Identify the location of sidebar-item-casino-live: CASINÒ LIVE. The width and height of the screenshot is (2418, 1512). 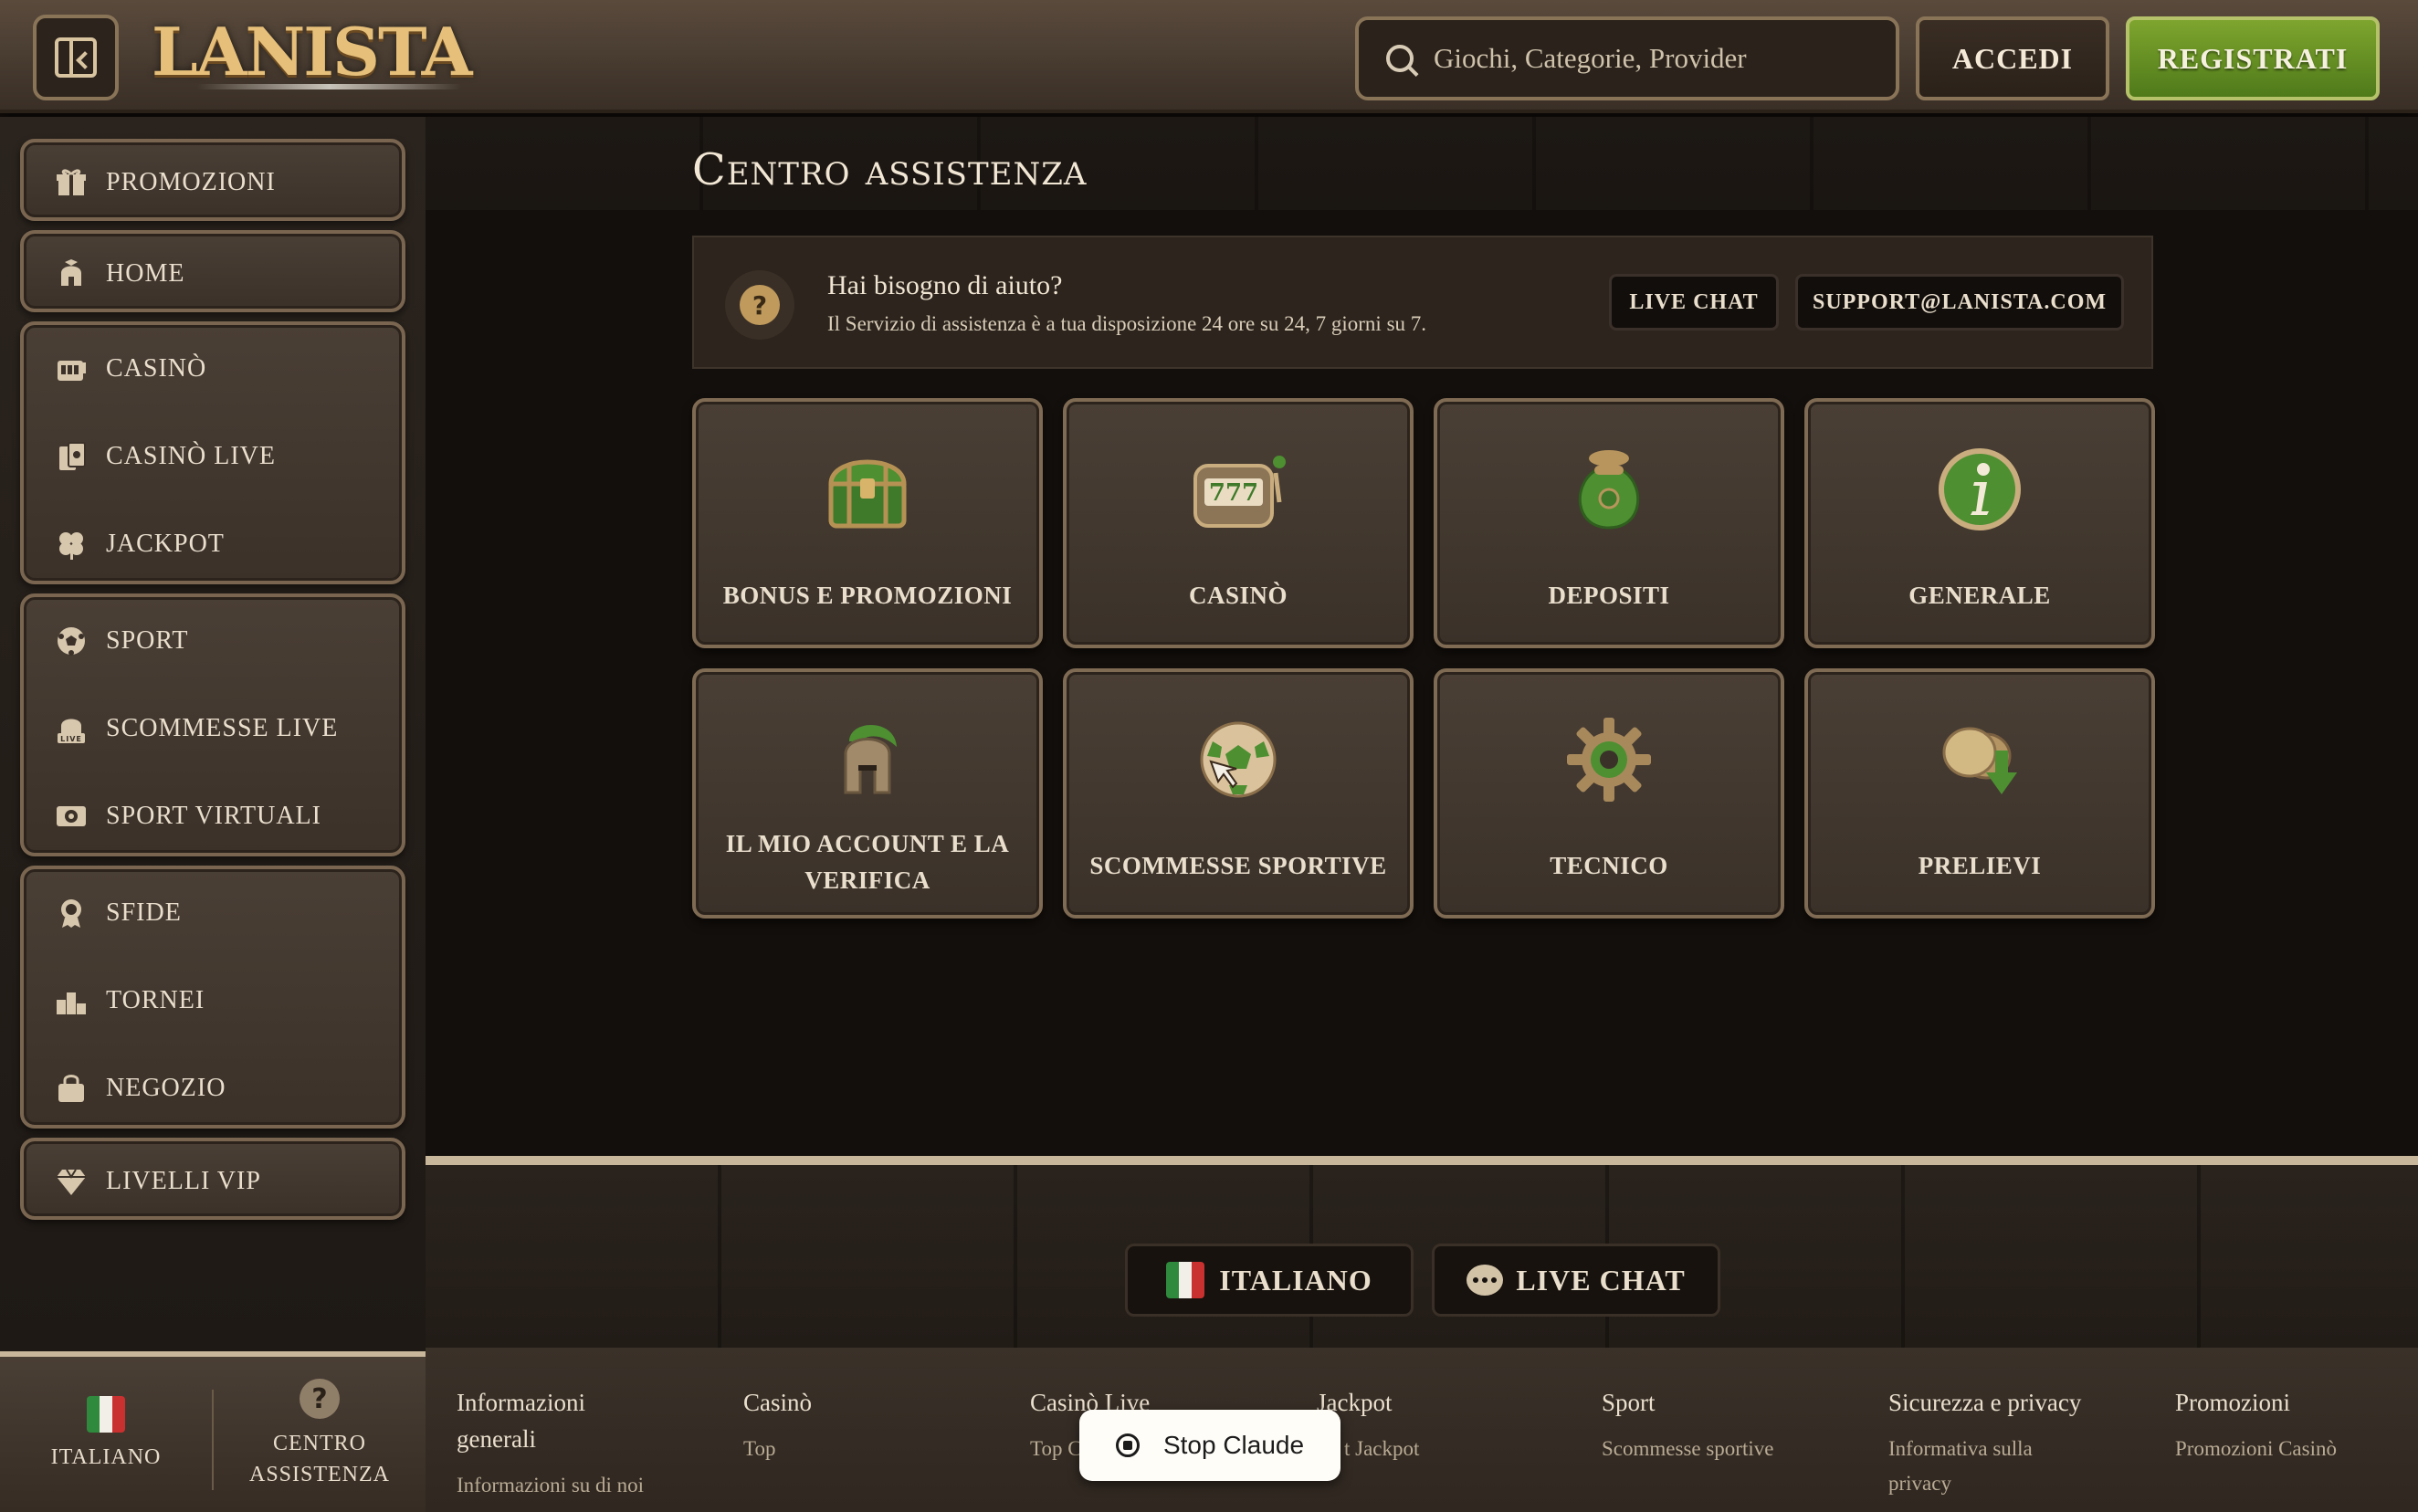
(213, 457).